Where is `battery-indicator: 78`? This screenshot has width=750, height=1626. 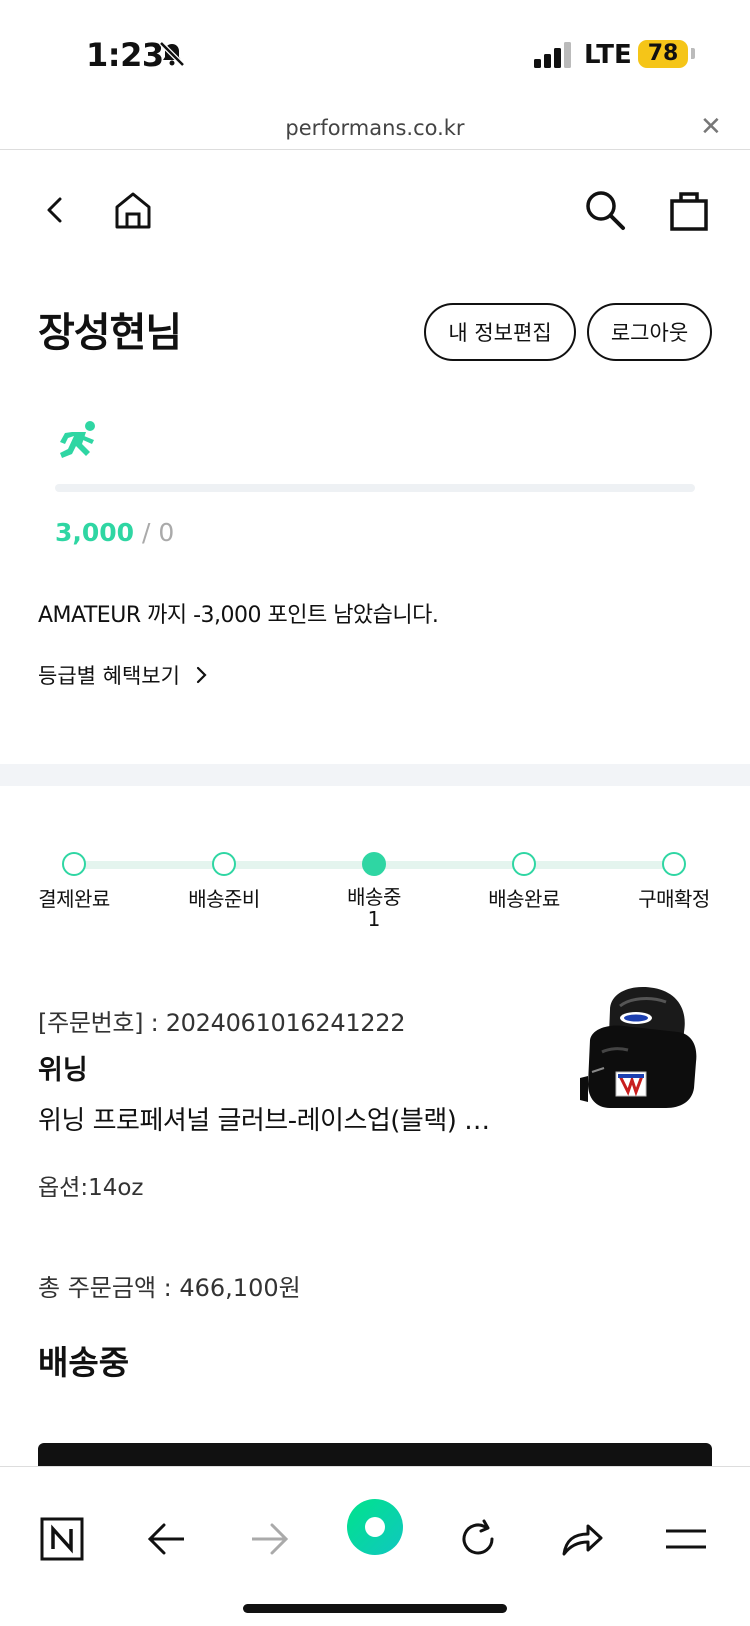
battery-indicator: 78 is located at coordinates (663, 54).